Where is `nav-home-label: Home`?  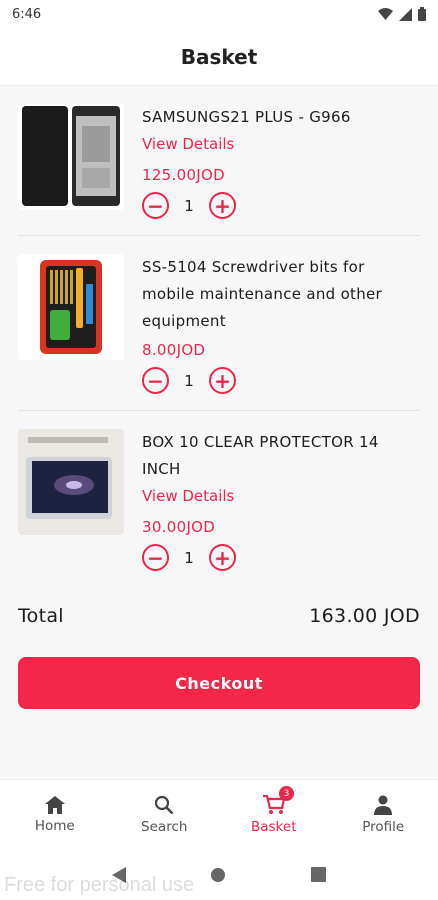 nav-home-label: Home is located at coordinates (54, 825).